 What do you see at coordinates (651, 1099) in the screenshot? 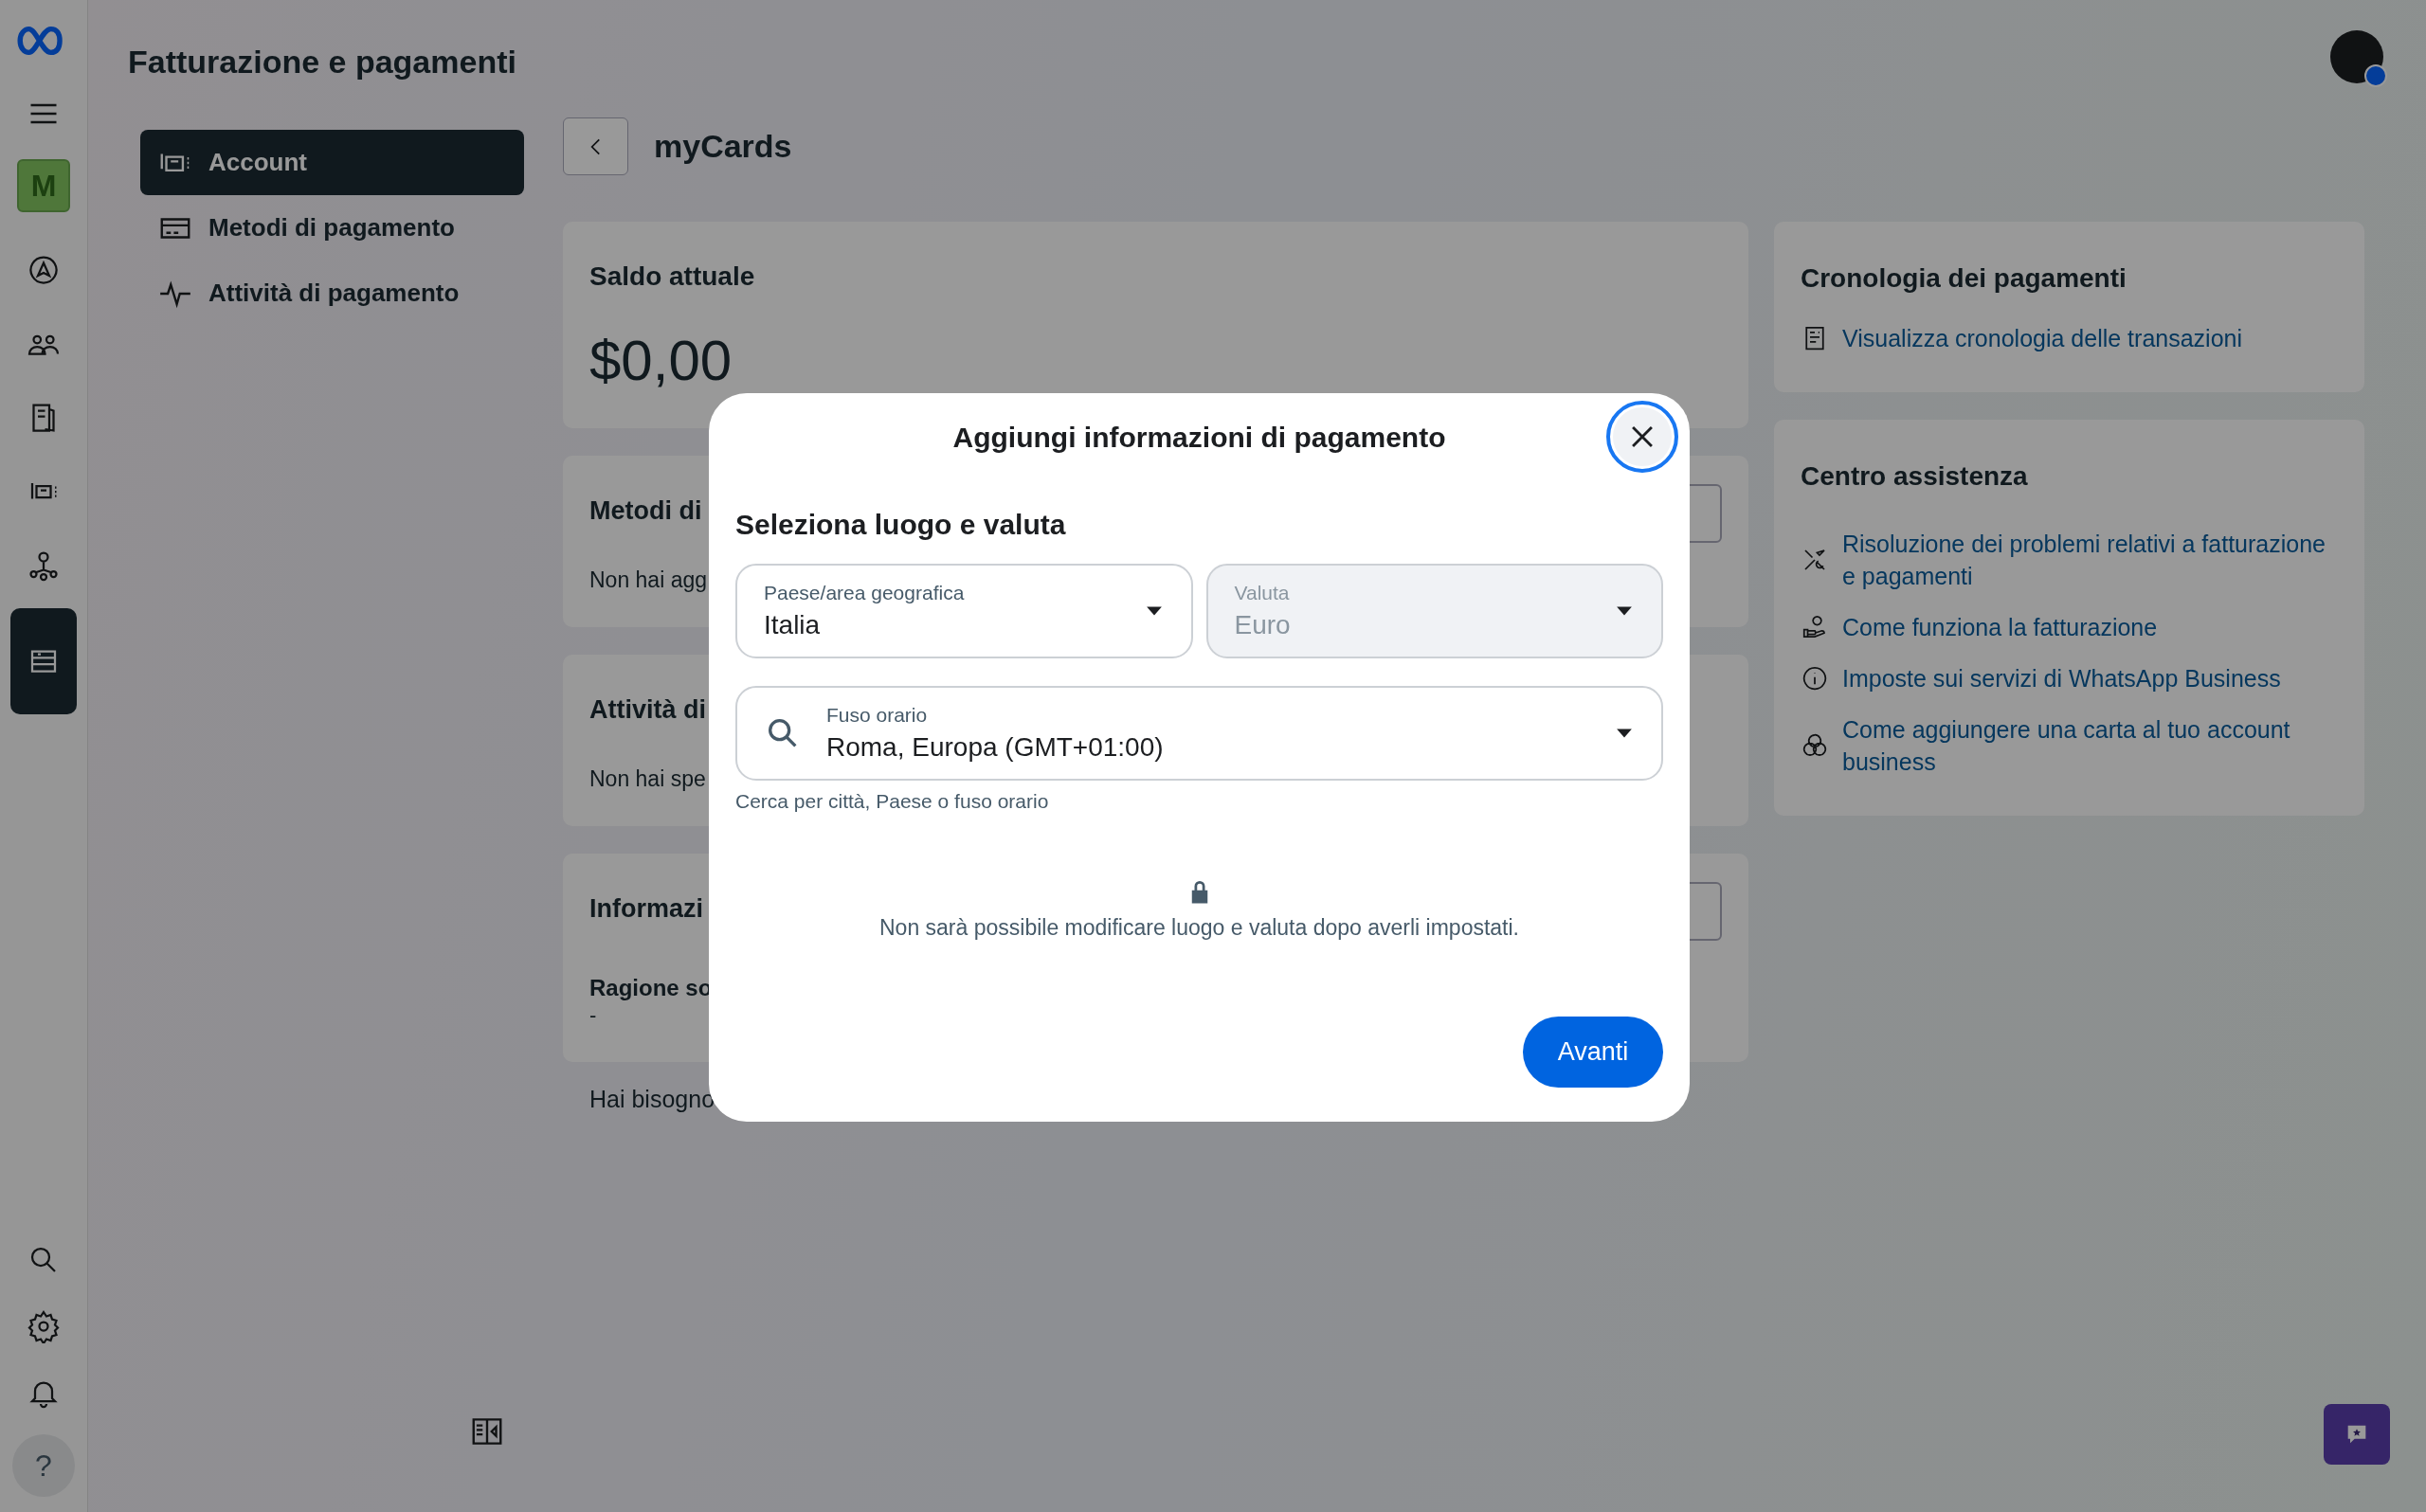
I see `help-text: Hai bisogno` at bounding box center [651, 1099].